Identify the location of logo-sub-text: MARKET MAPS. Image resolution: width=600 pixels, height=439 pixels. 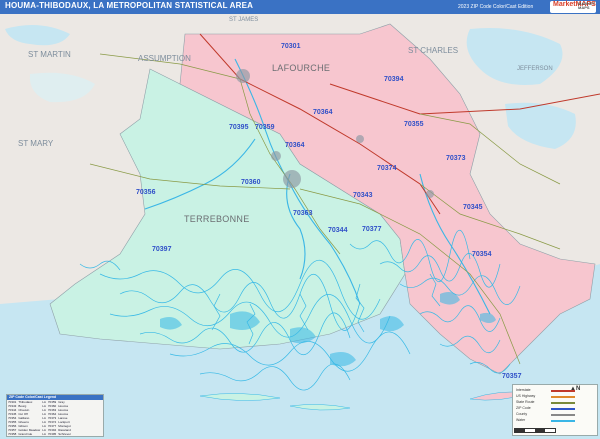
(587, 5).